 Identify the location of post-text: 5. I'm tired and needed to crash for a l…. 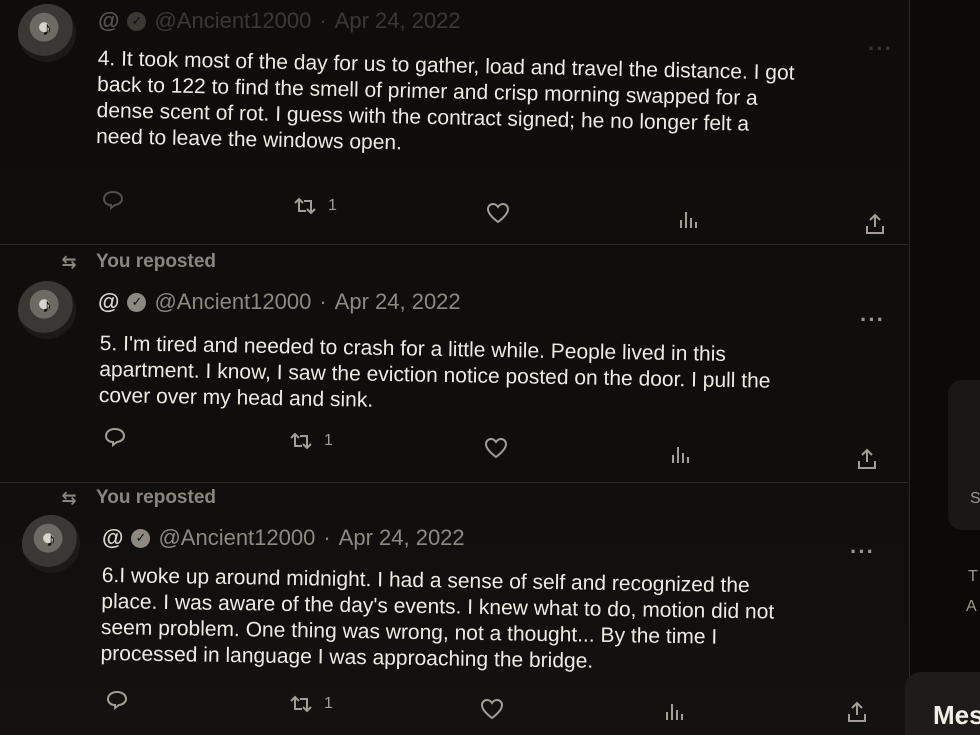
(435, 376).